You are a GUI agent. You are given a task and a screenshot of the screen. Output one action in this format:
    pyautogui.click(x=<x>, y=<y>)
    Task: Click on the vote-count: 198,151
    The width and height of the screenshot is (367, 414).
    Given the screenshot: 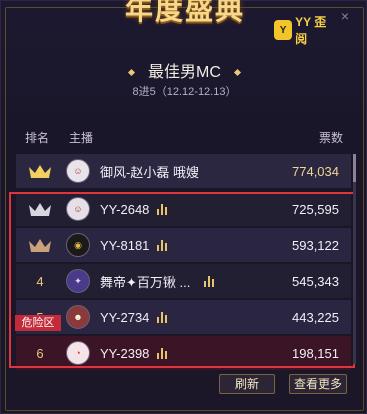 What is the action you would take?
    pyautogui.click(x=315, y=353)
    